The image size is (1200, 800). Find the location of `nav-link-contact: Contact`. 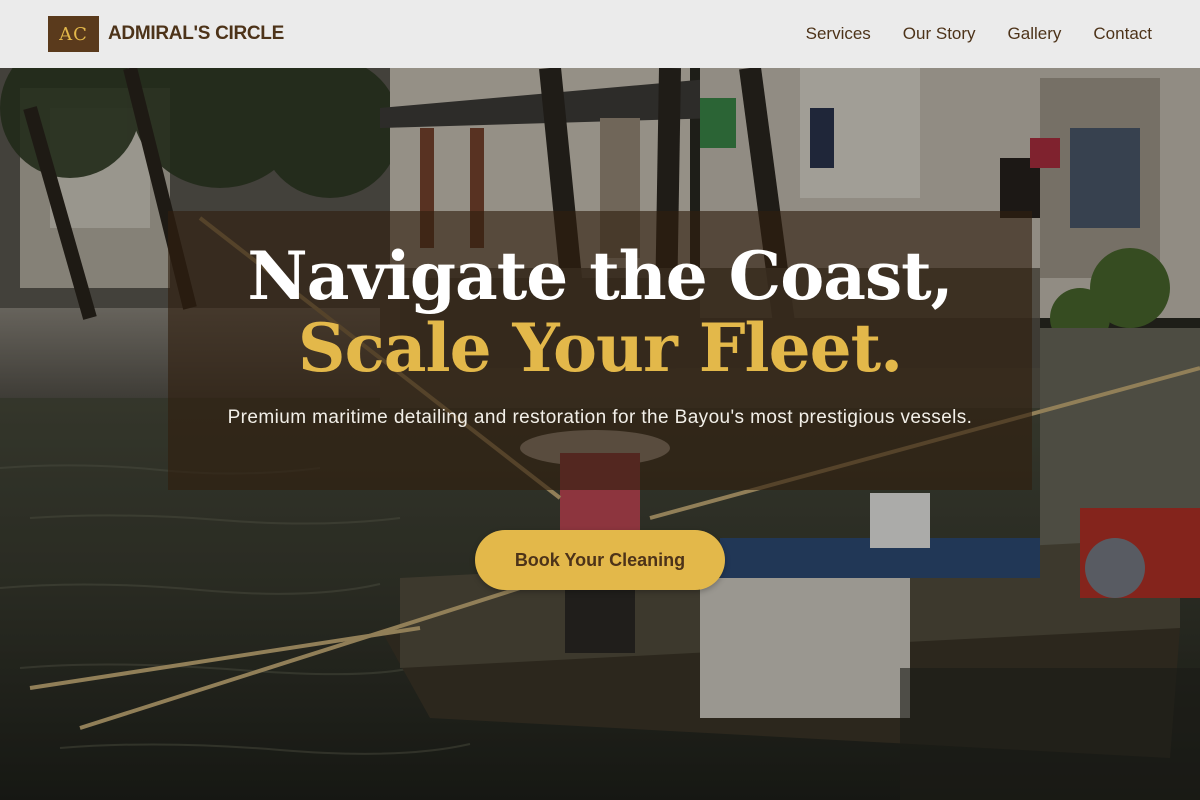

nav-link-contact: Contact is located at coordinates (1122, 34).